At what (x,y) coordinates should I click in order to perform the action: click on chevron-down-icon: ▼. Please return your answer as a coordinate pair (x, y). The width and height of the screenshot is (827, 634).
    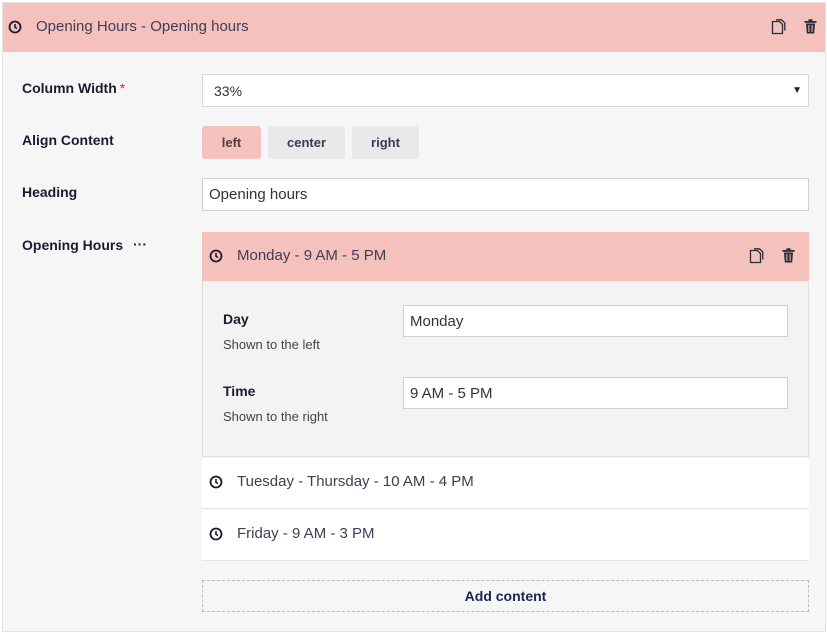
    Looking at the image, I should click on (797, 90).